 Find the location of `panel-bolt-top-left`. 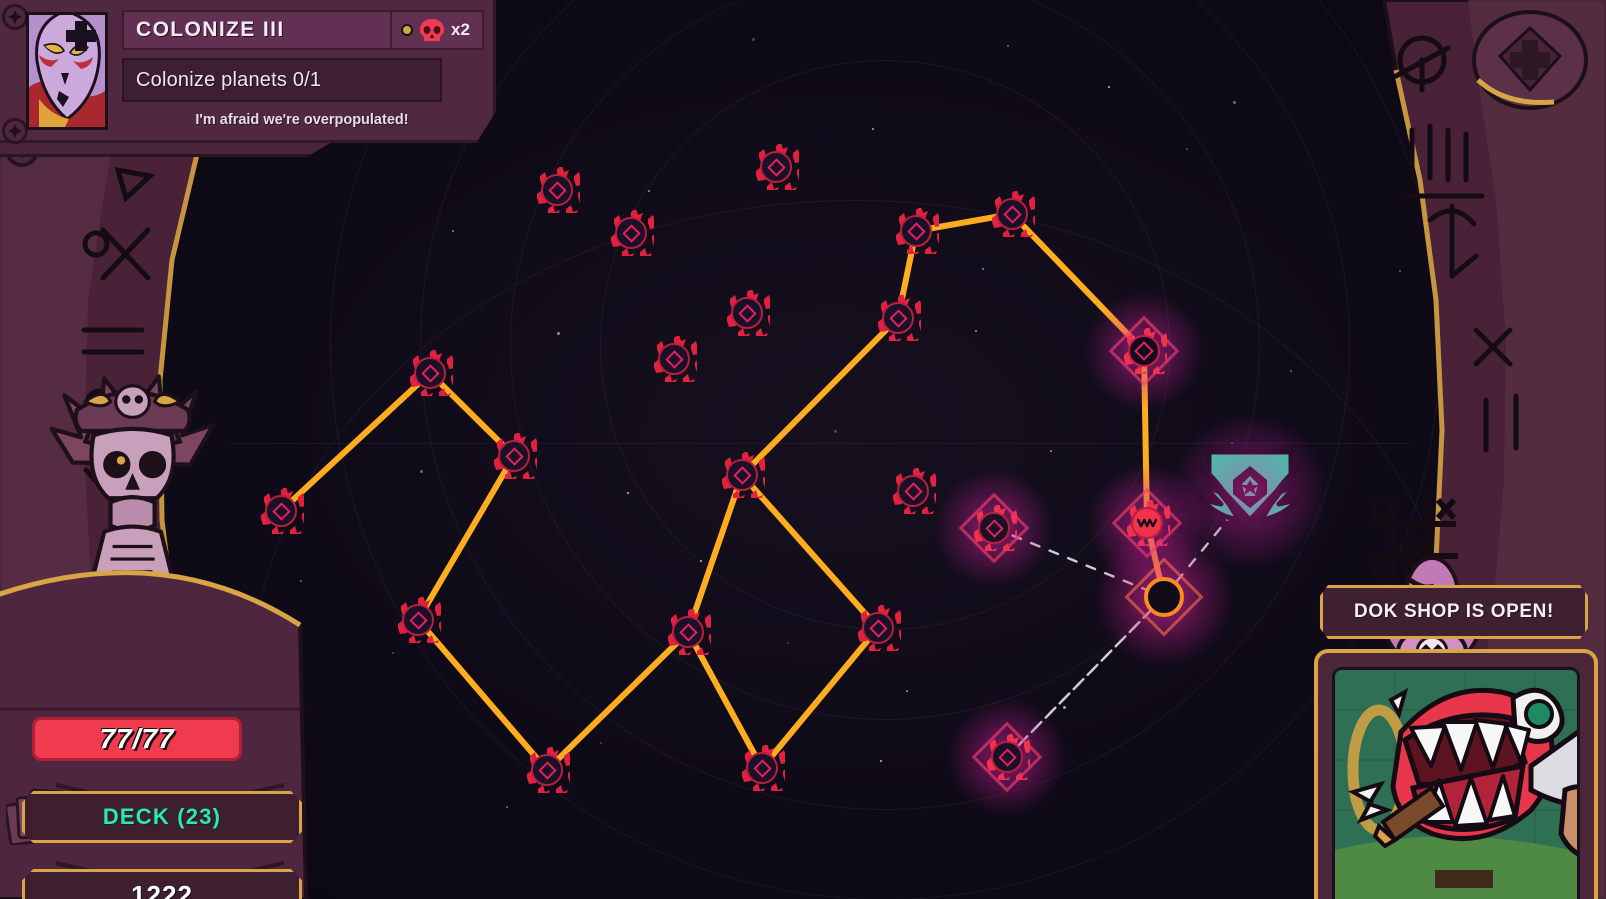

panel-bolt-top-left is located at coordinates (15, 17).